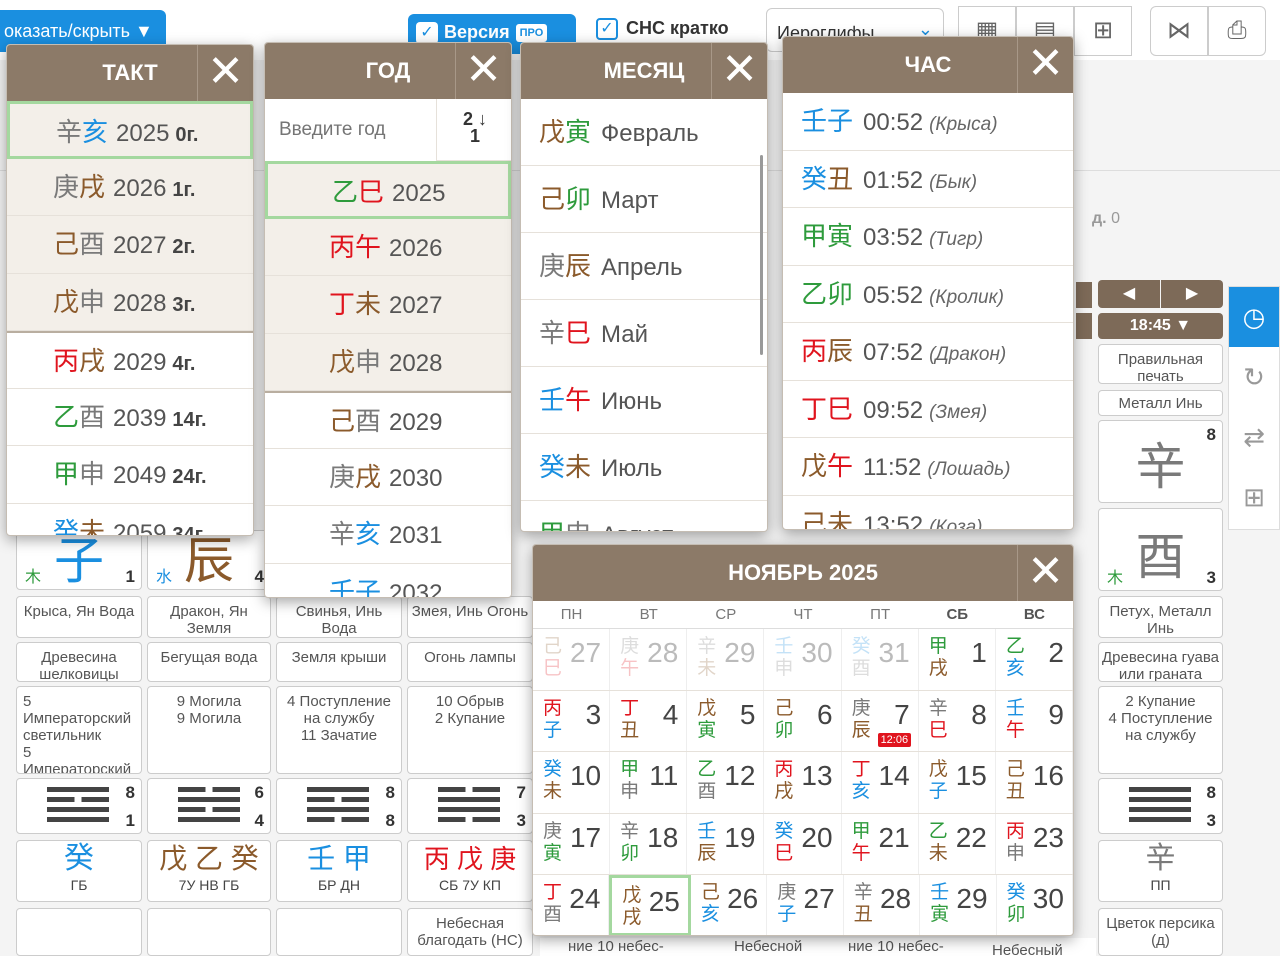 The height and width of the screenshot is (956, 1280). I want to click on year-row: 丁未 2027, so click(388, 305).